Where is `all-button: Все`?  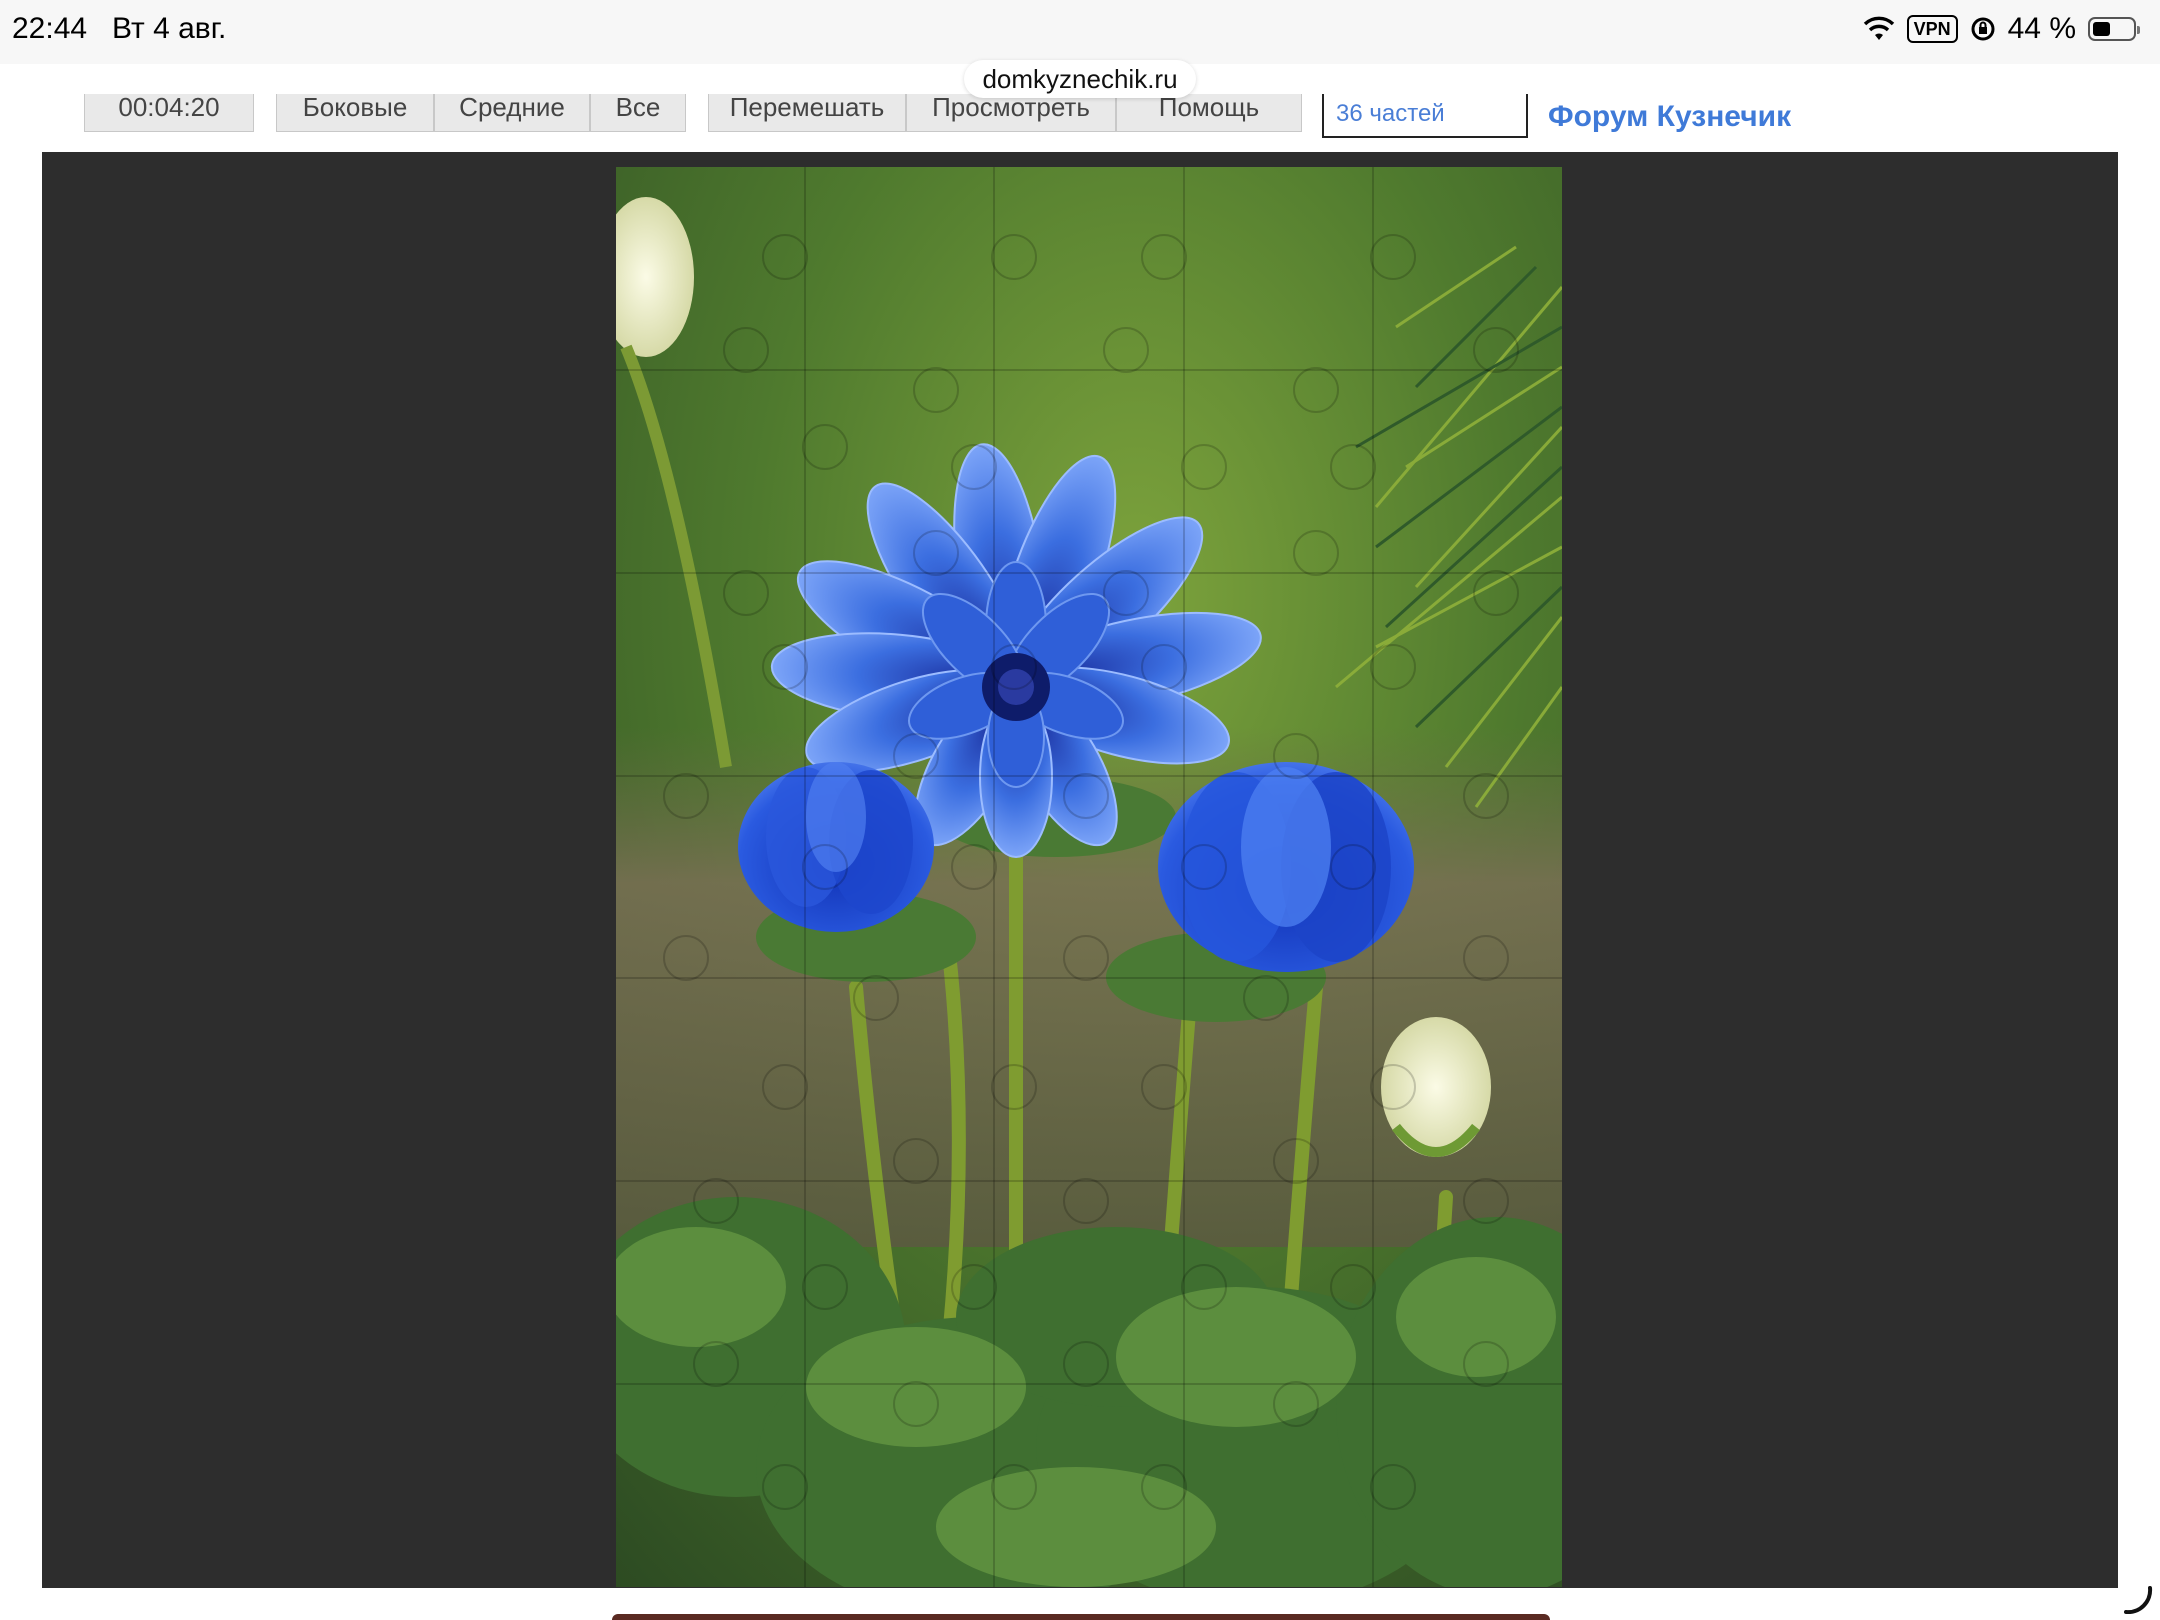
all-button: Все is located at coordinates (638, 113).